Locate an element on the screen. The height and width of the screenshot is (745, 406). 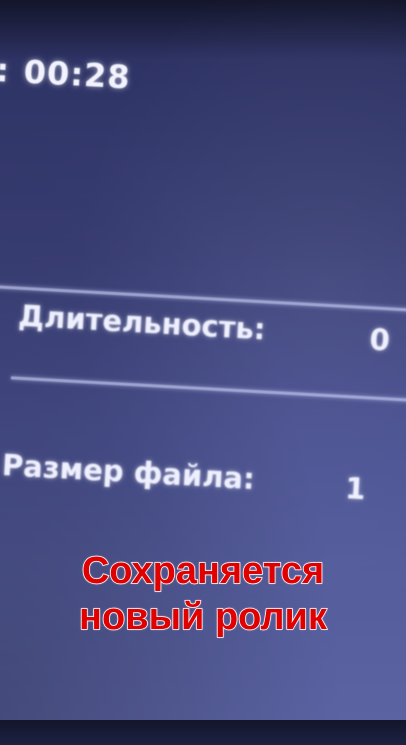
video-caption: Сохраняется новый ролик is located at coordinates (203, 594).